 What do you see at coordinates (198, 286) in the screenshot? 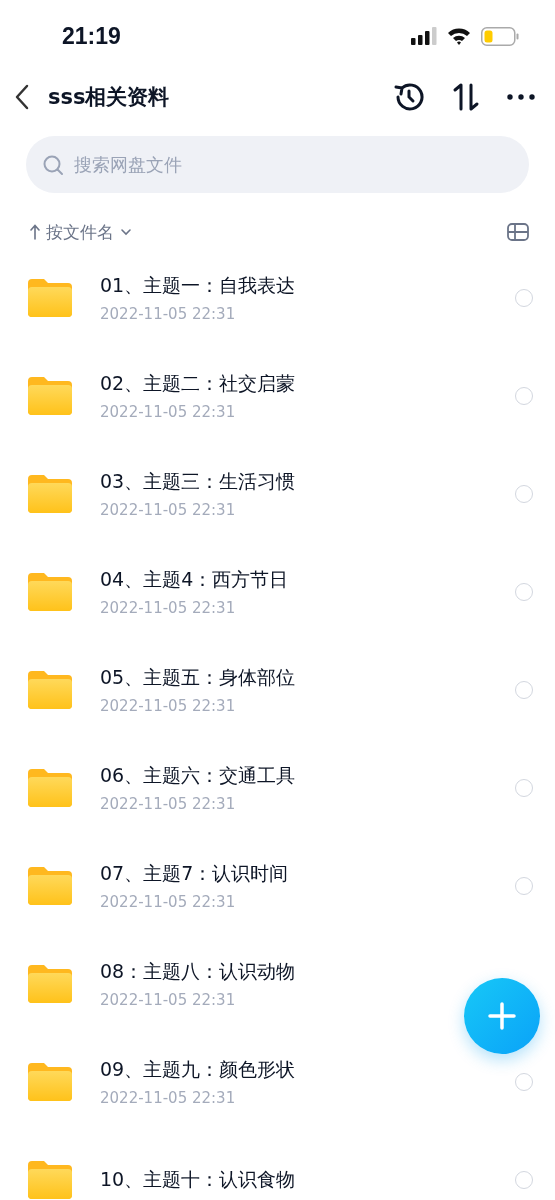
I see `file-name: 01、主题一：自我表达` at bounding box center [198, 286].